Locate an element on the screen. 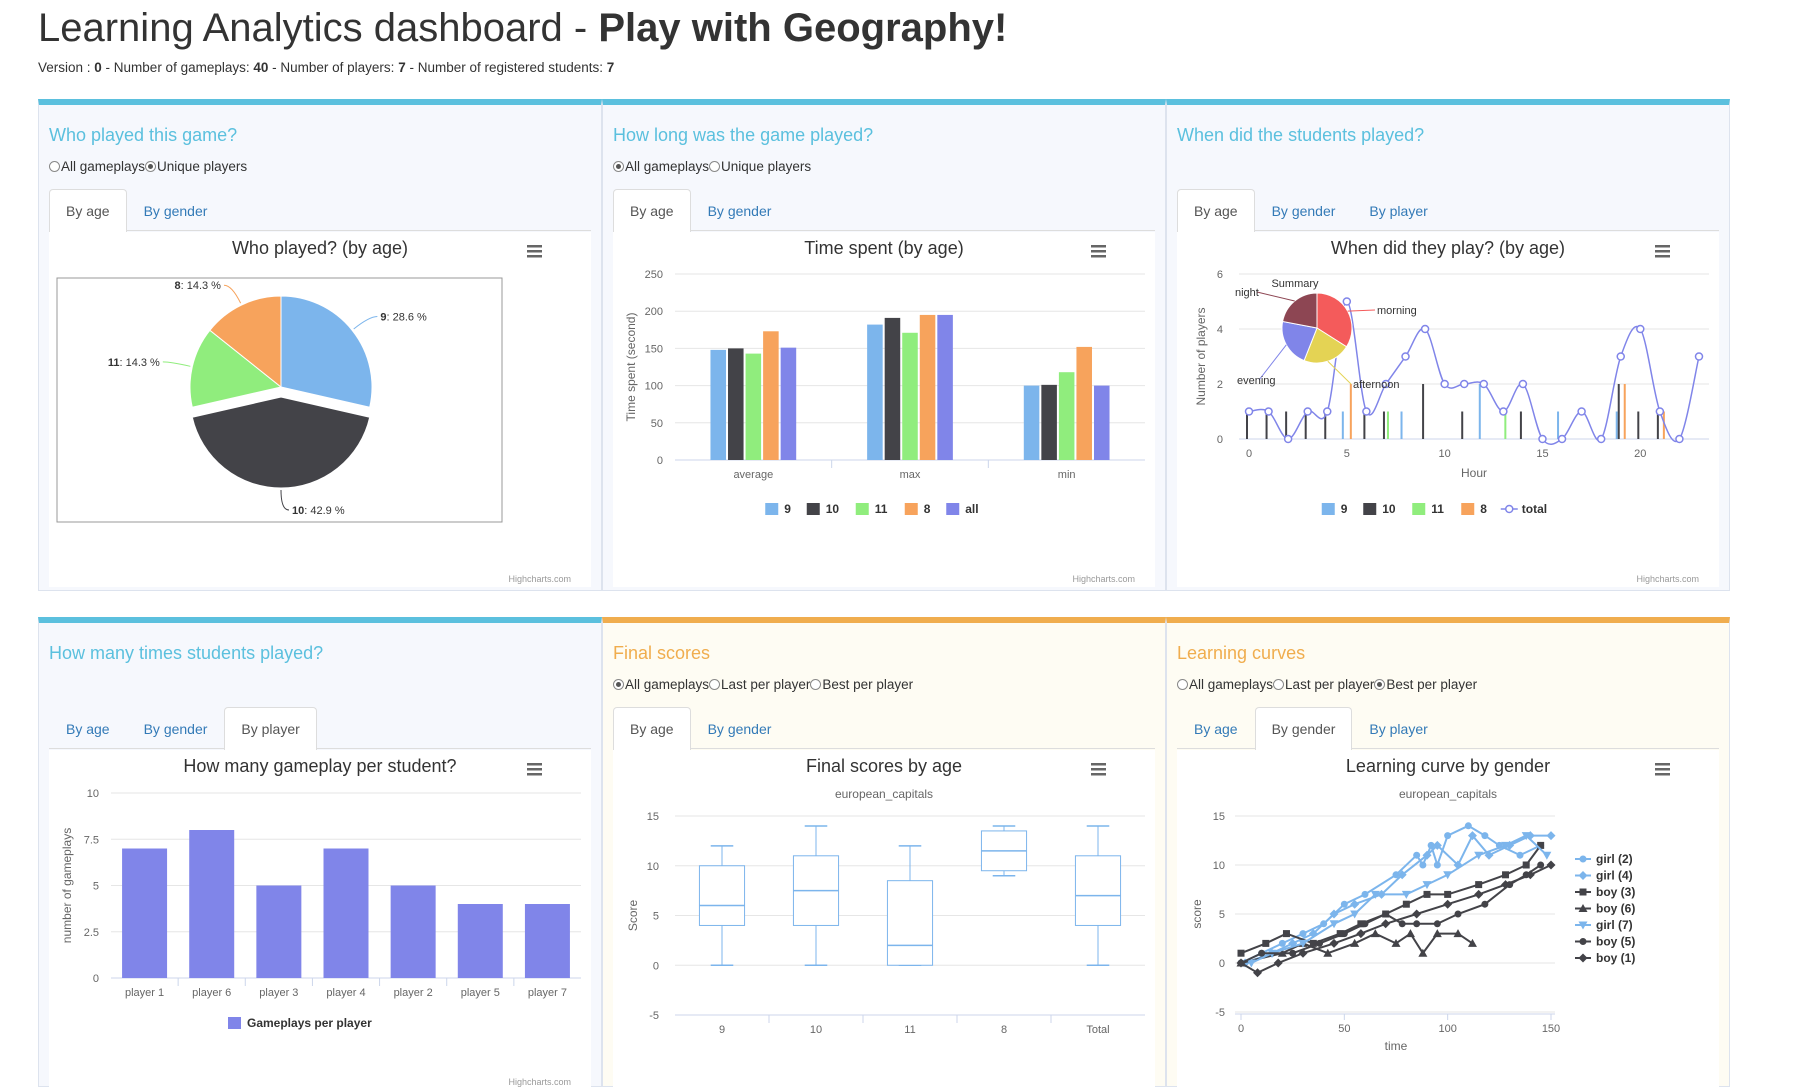 This screenshot has height=1090, width=1819. menu-icon-bar is located at coordinates (534, 256).